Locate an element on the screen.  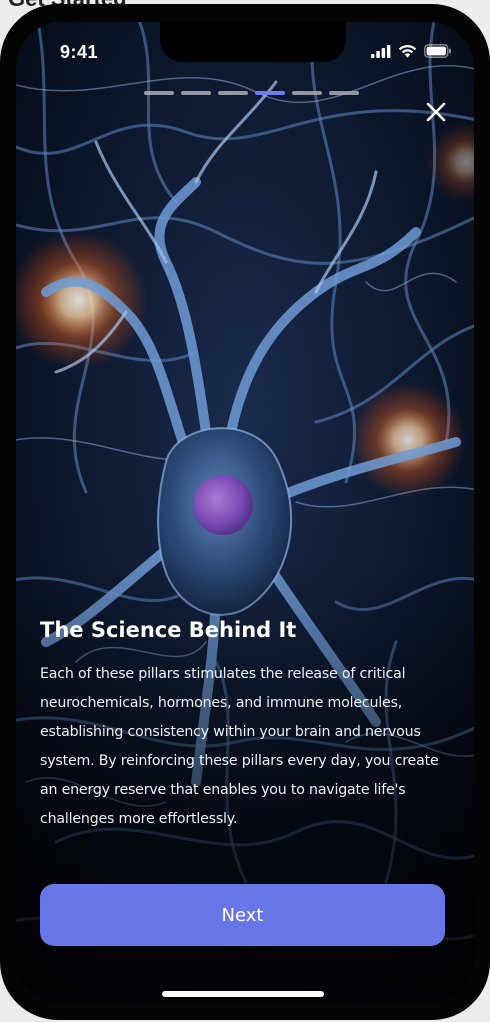
cellular-signal-icon is located at coordinates (381, 51).